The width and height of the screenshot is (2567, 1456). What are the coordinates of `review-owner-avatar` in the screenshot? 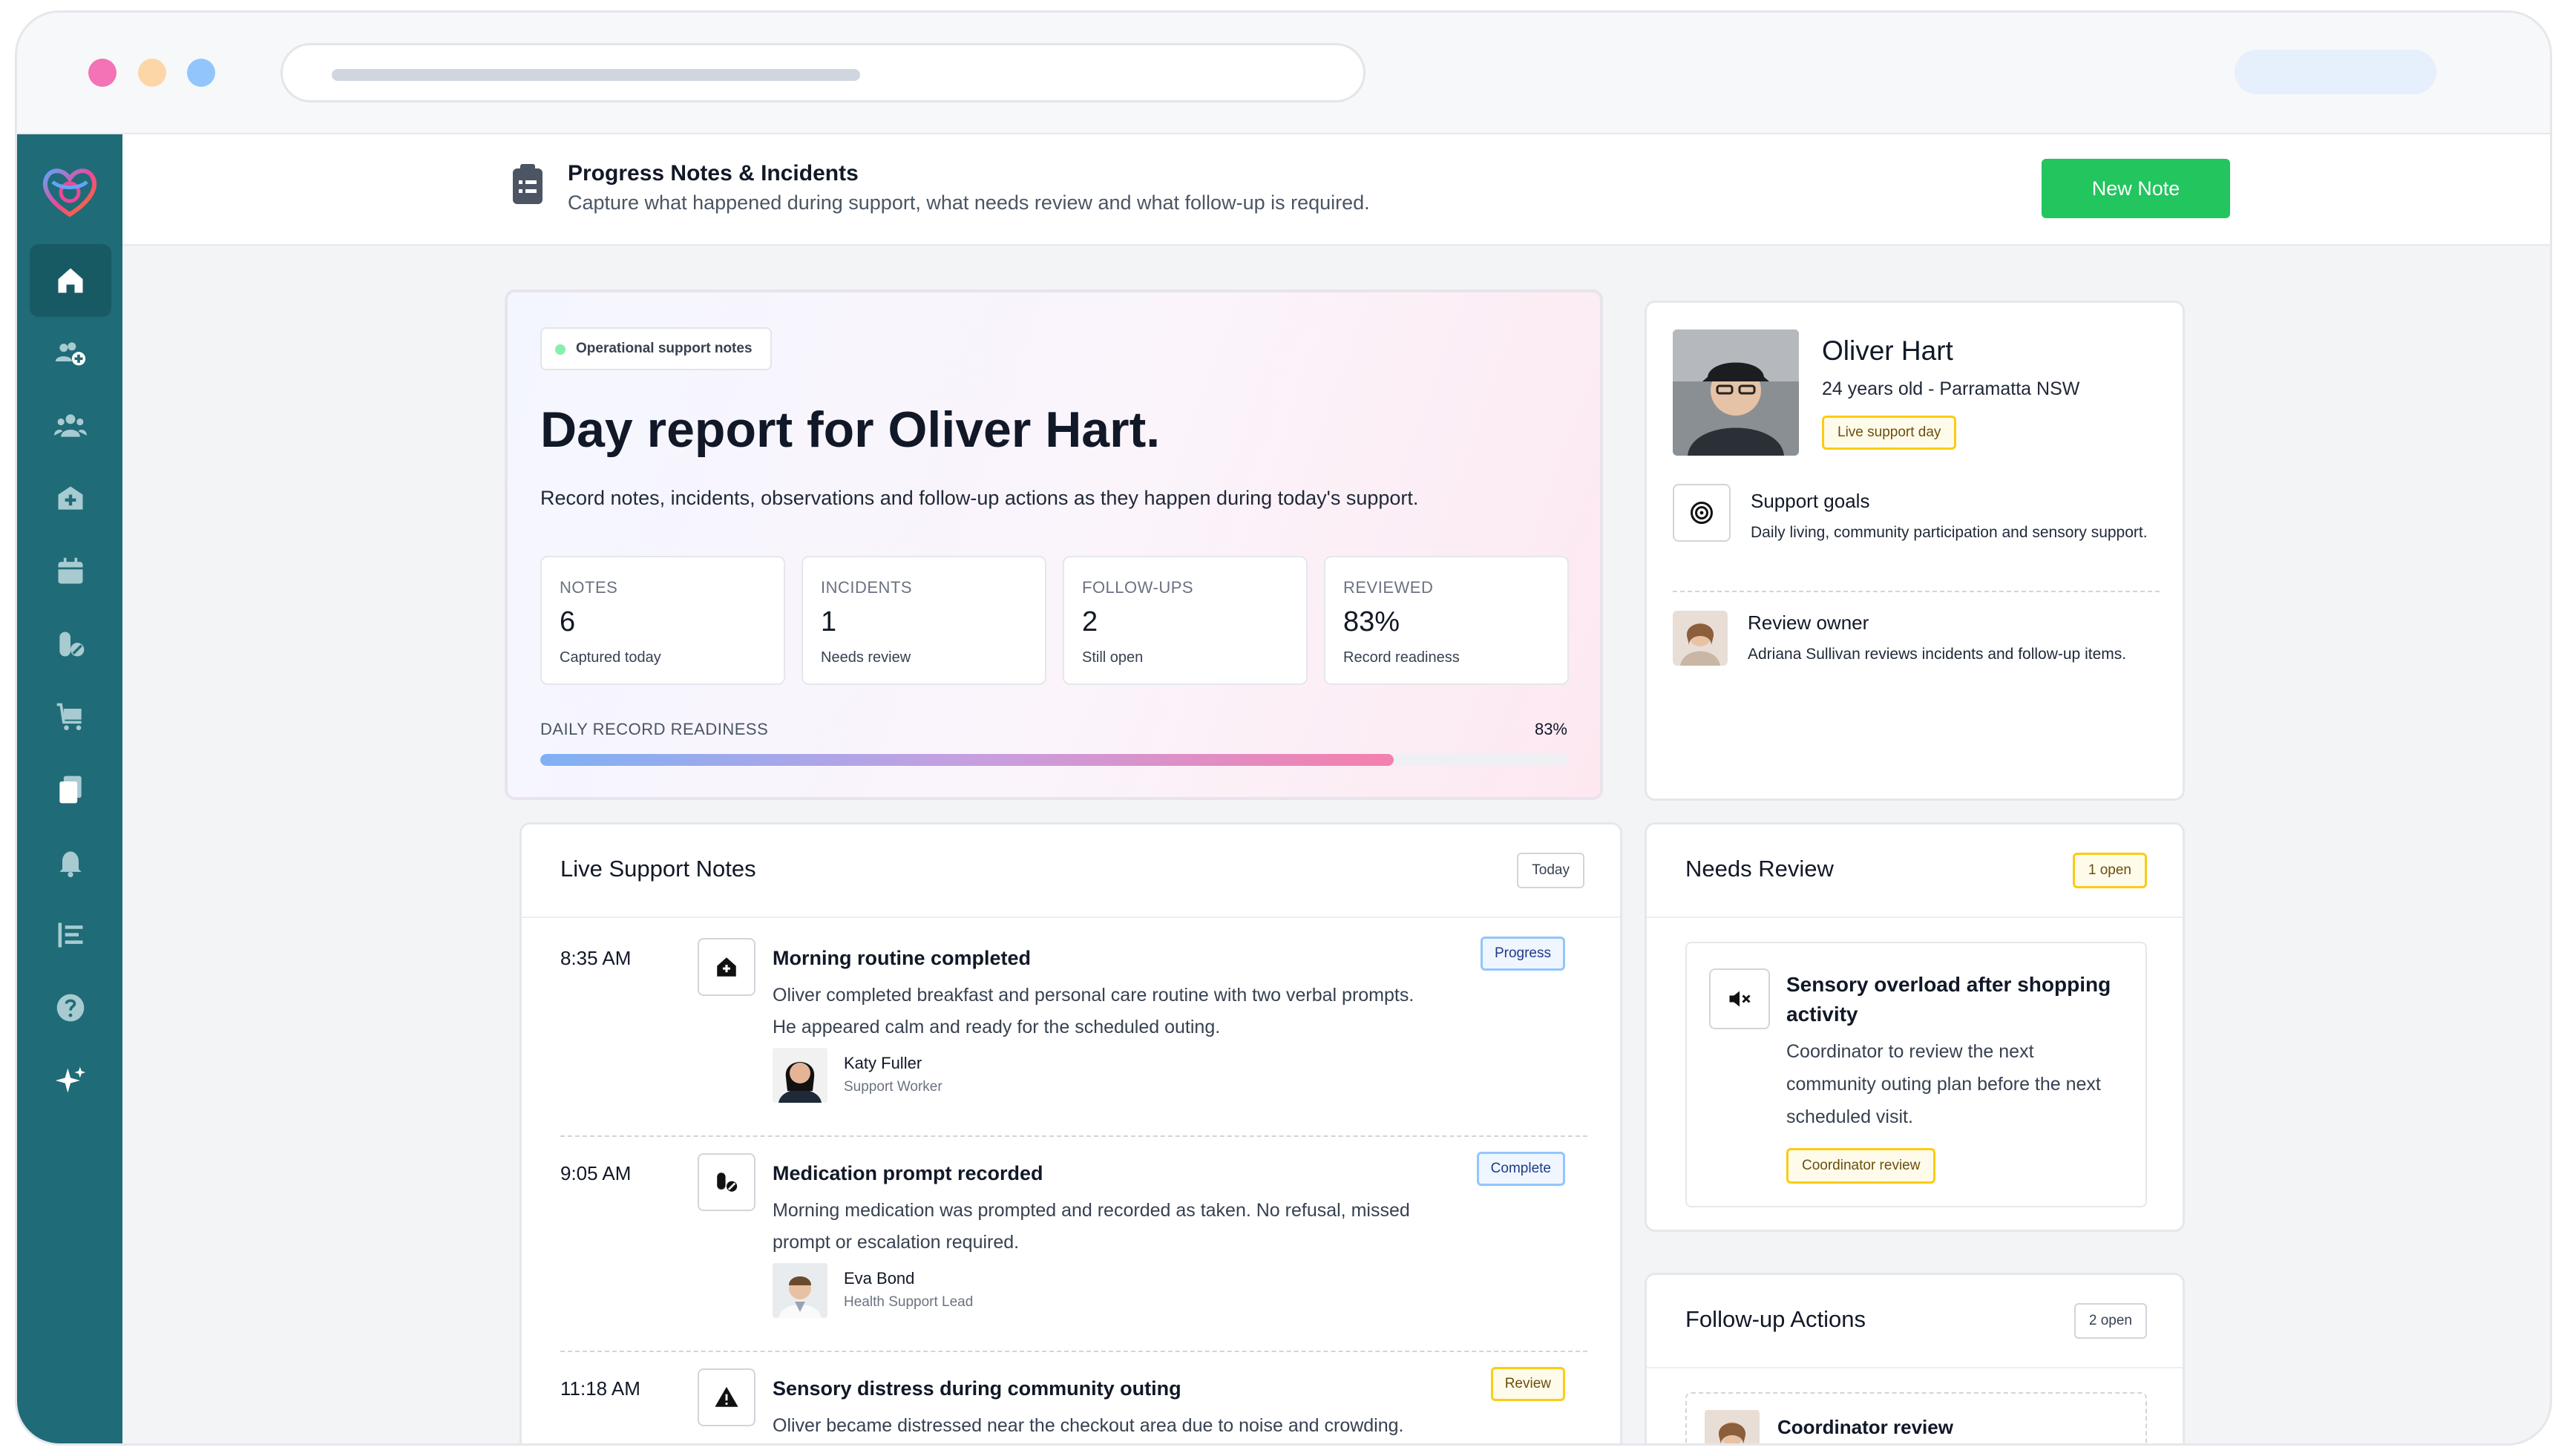 It's located at (1701, 639).